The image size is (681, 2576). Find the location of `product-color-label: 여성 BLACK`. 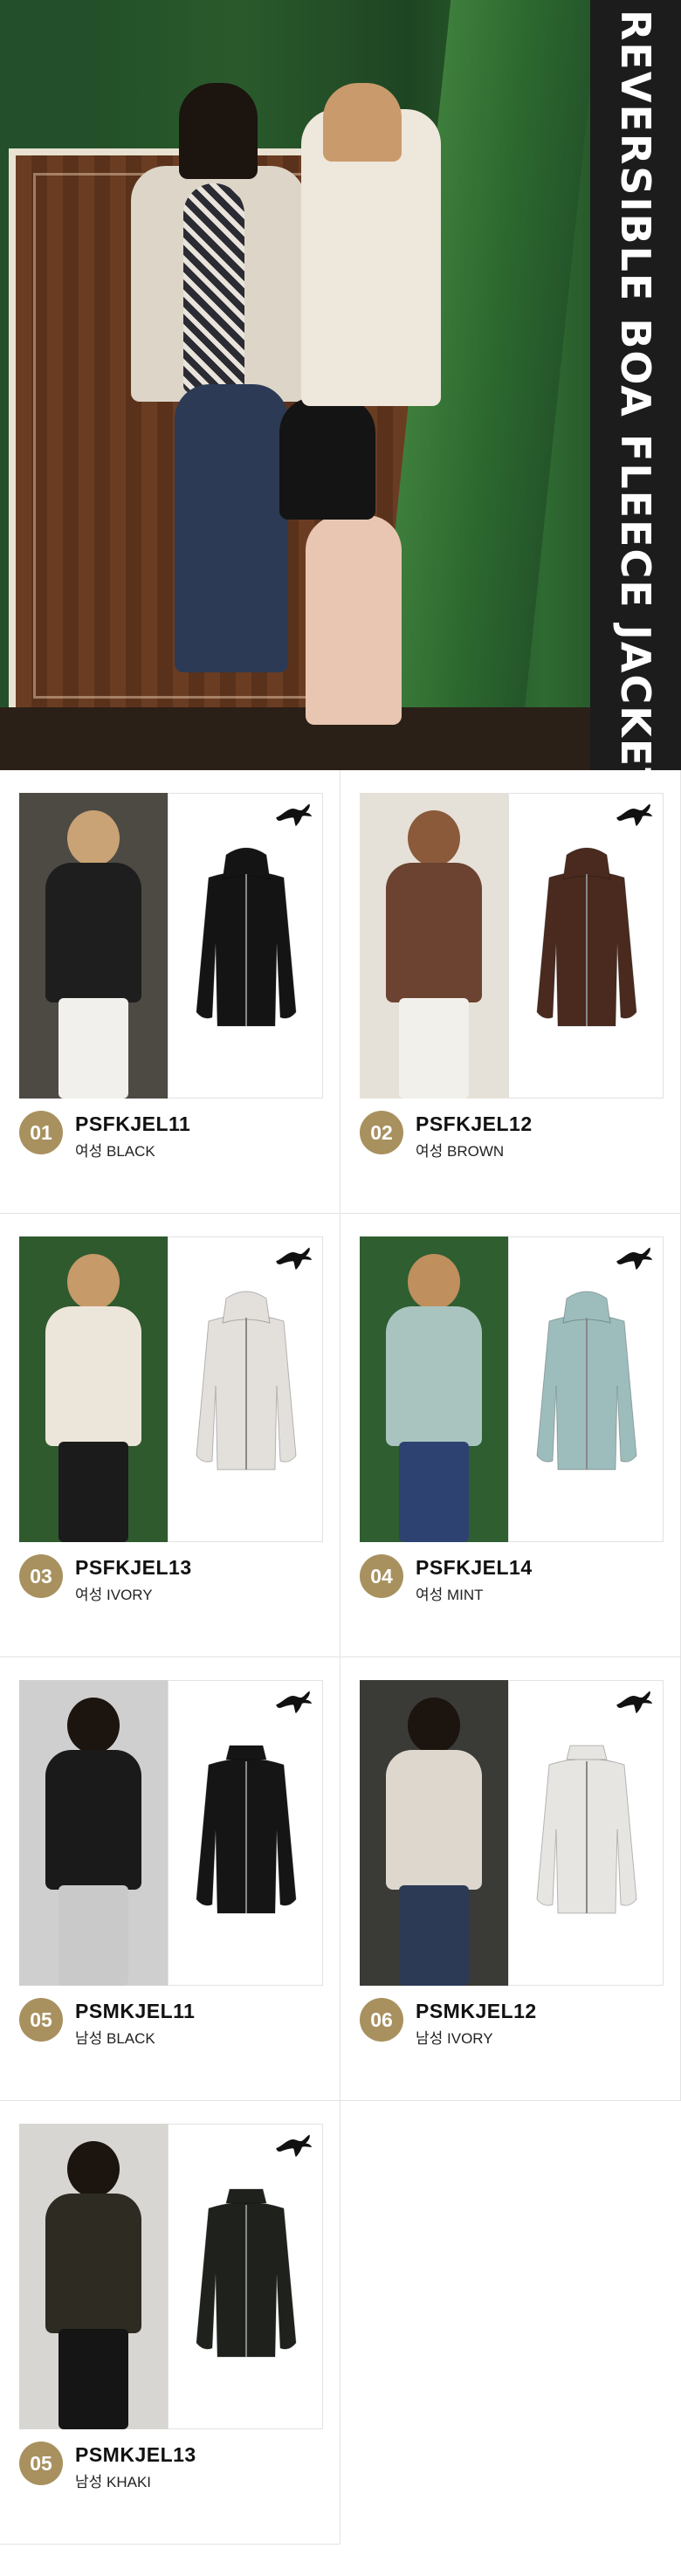

product-color-label: 여성 BLACK is located at coordinates (115, 1151).